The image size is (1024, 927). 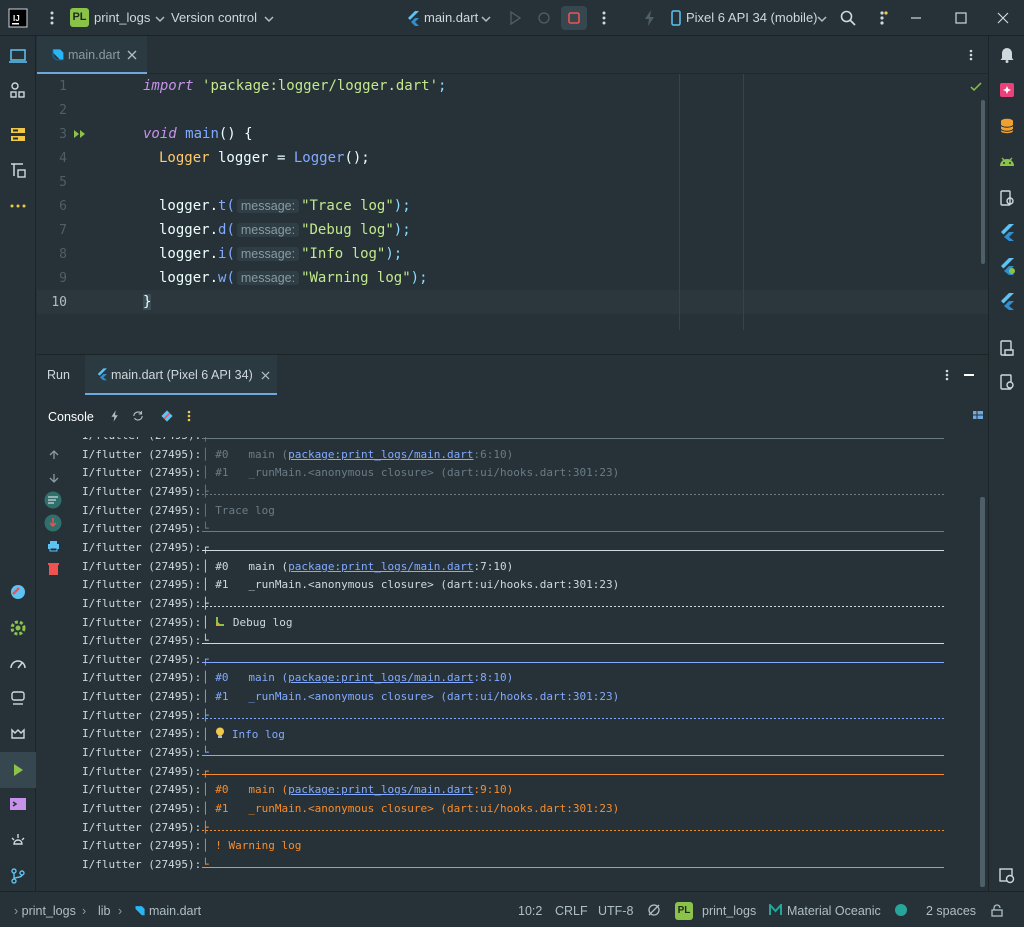 What do you see at coordinates (205, 659) in the screenshot?
I see `log-body: ┌` at bounding box center [205, 659].